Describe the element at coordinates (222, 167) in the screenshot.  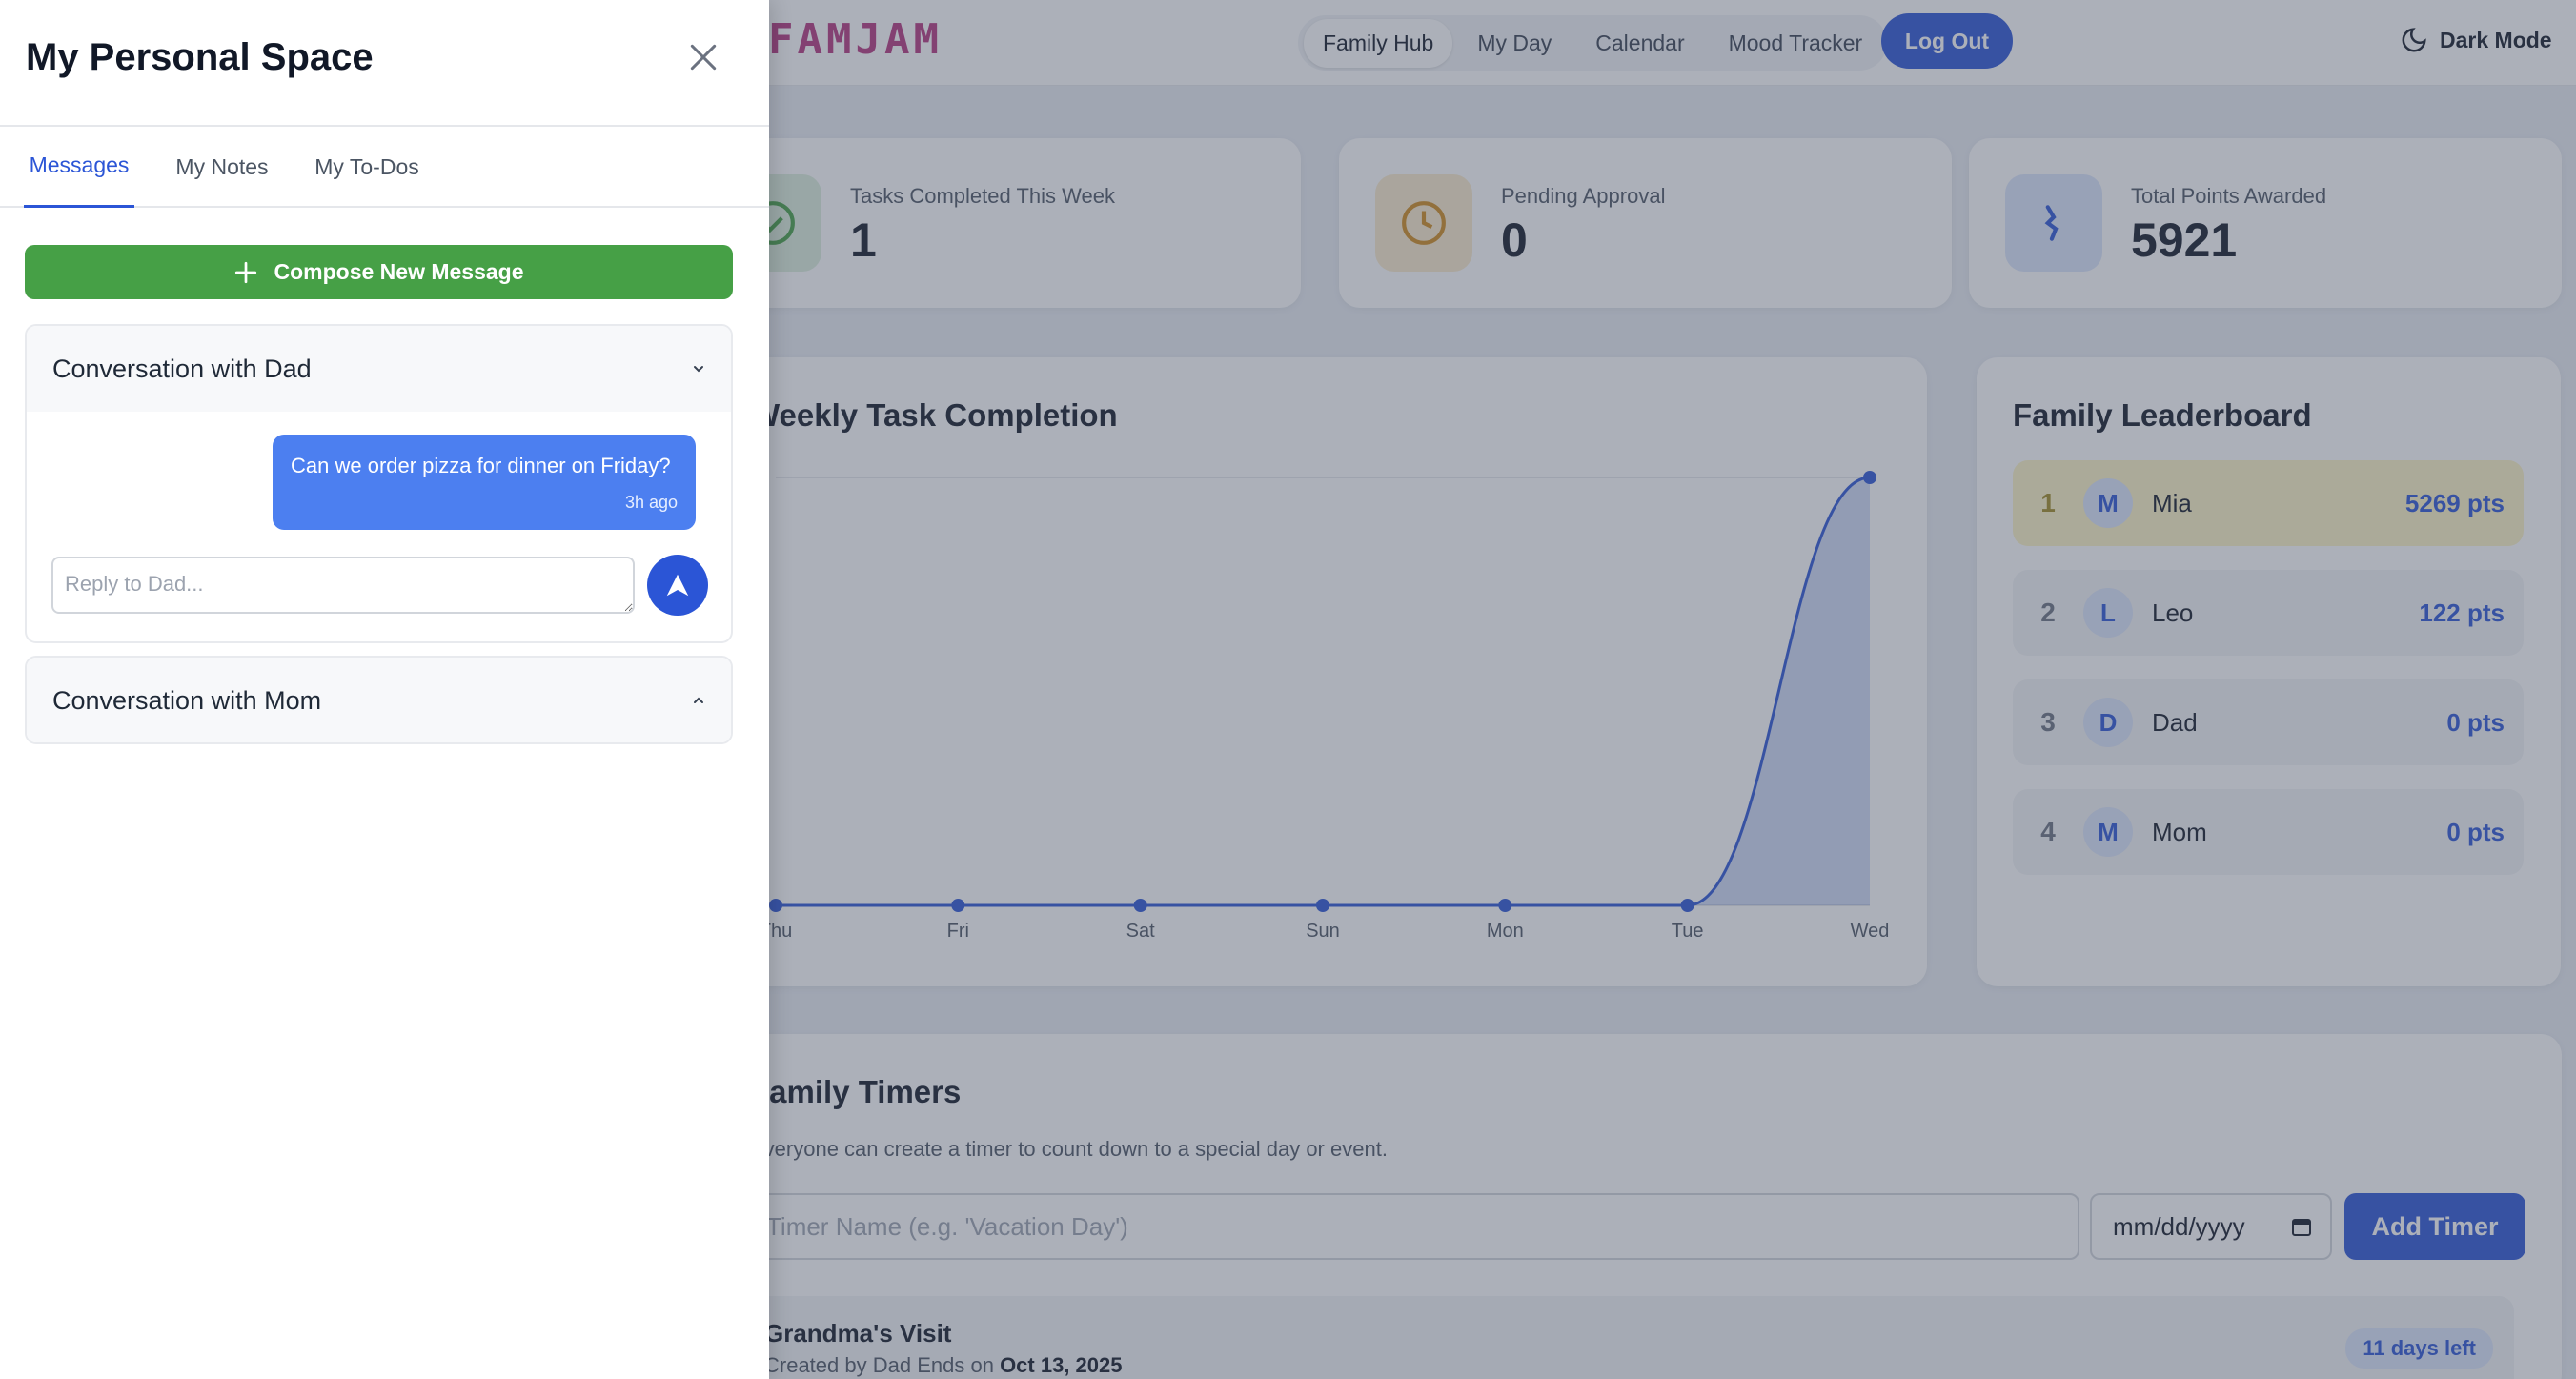
I see `tab-my-notes: My Notes` at that location.